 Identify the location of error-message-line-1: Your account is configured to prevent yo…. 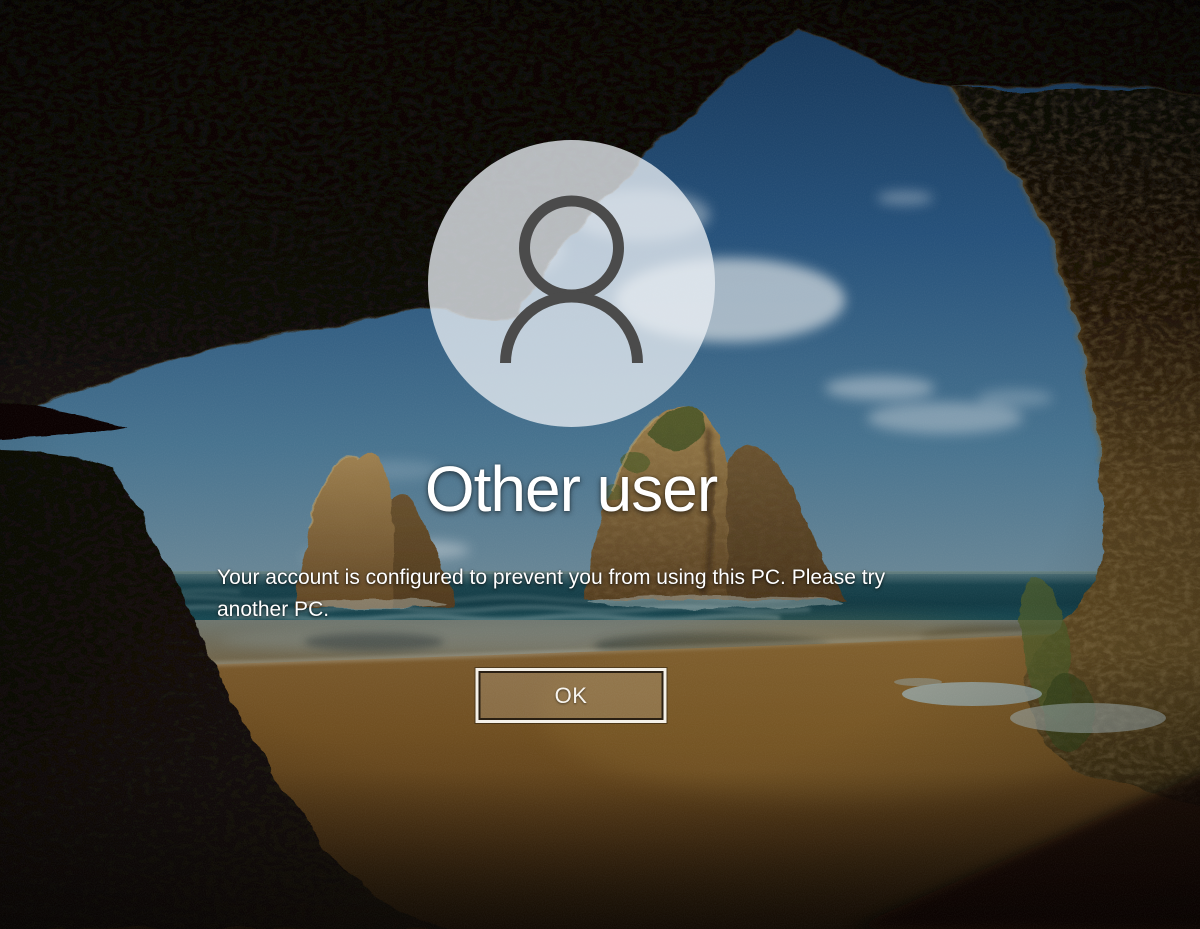
(551, 577).